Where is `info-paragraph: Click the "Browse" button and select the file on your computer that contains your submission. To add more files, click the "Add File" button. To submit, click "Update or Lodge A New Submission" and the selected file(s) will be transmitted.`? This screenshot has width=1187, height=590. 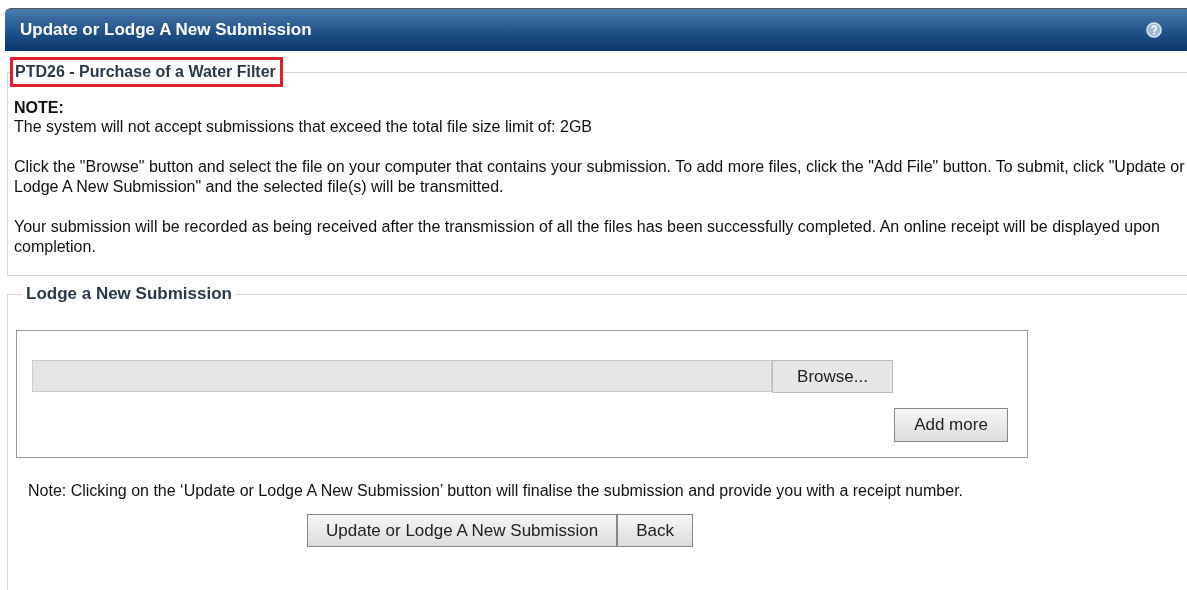
info-paragraph: Click the "Browse" button and select the file on your computer that contains your submission. To add more files, click the "Add File" button. To submit, click "Update or Lodge A New Submission" and the selected file(s) will be transmitted. is located at coordinates (600, 177).